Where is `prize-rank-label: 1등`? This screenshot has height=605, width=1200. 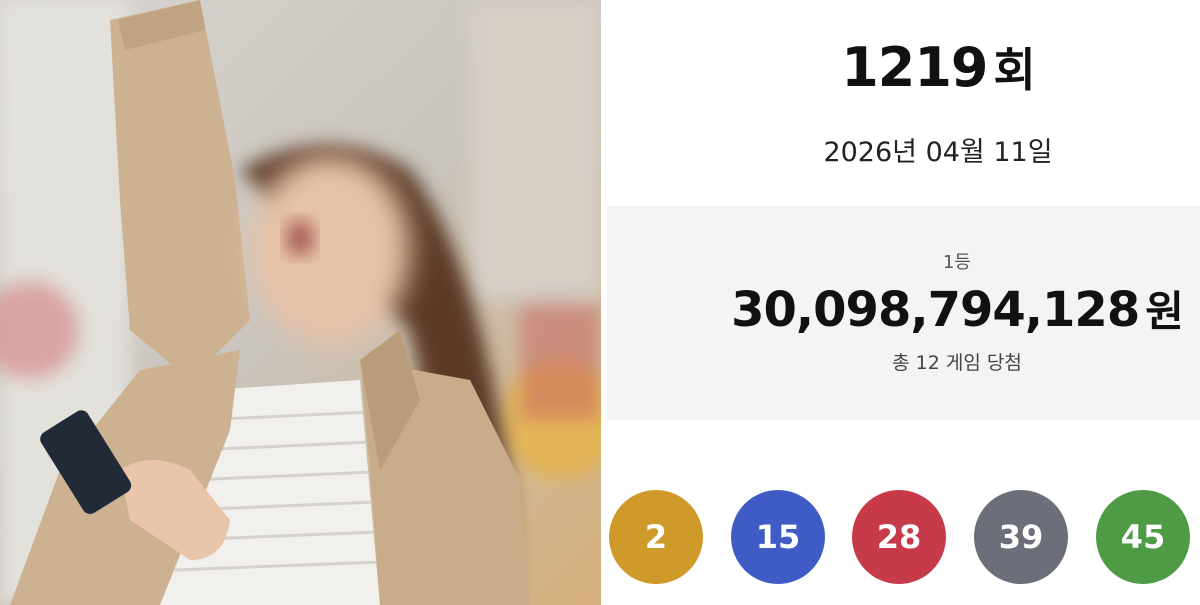 prize-rank-label: 1등 is located at coordinates (956, 262).